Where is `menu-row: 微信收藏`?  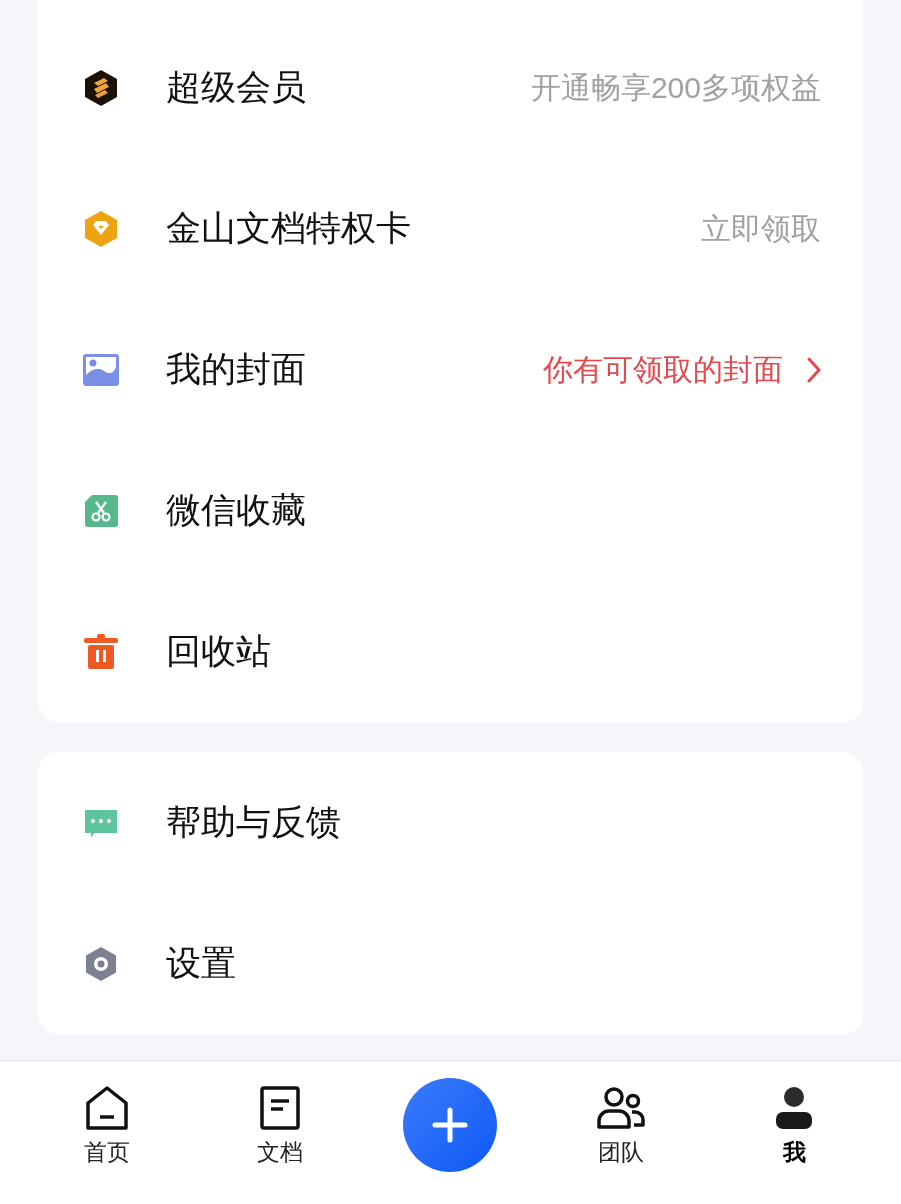 menu-row: 微信收藏 is located at coordinates (450, 510).